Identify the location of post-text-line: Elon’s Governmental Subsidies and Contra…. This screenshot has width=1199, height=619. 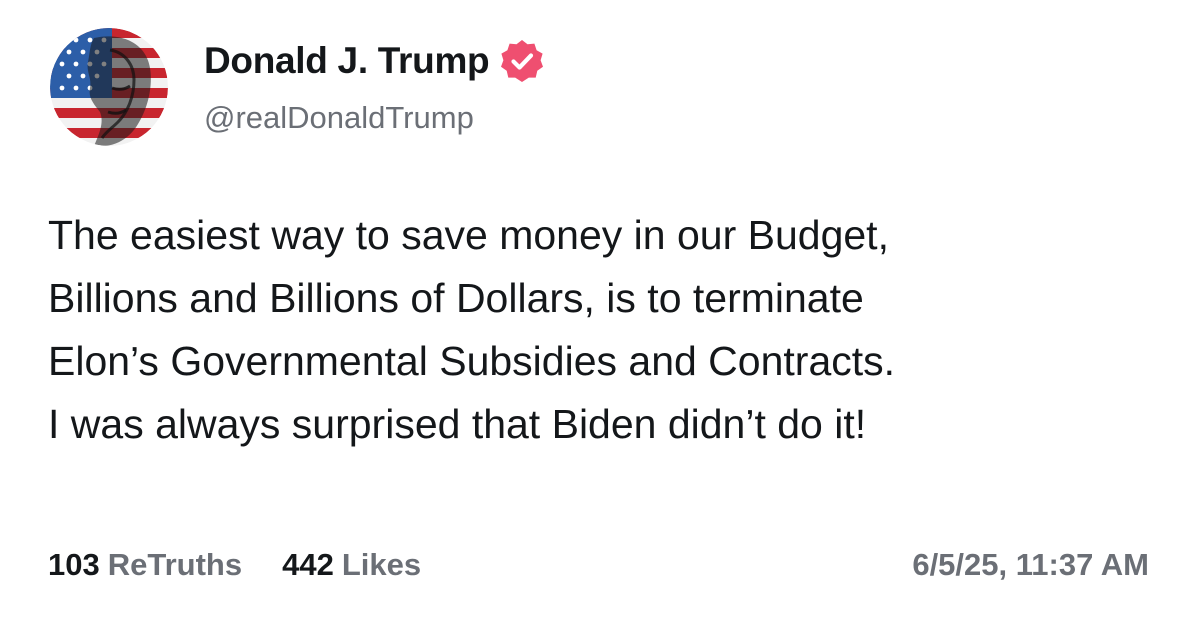
(472, 361).